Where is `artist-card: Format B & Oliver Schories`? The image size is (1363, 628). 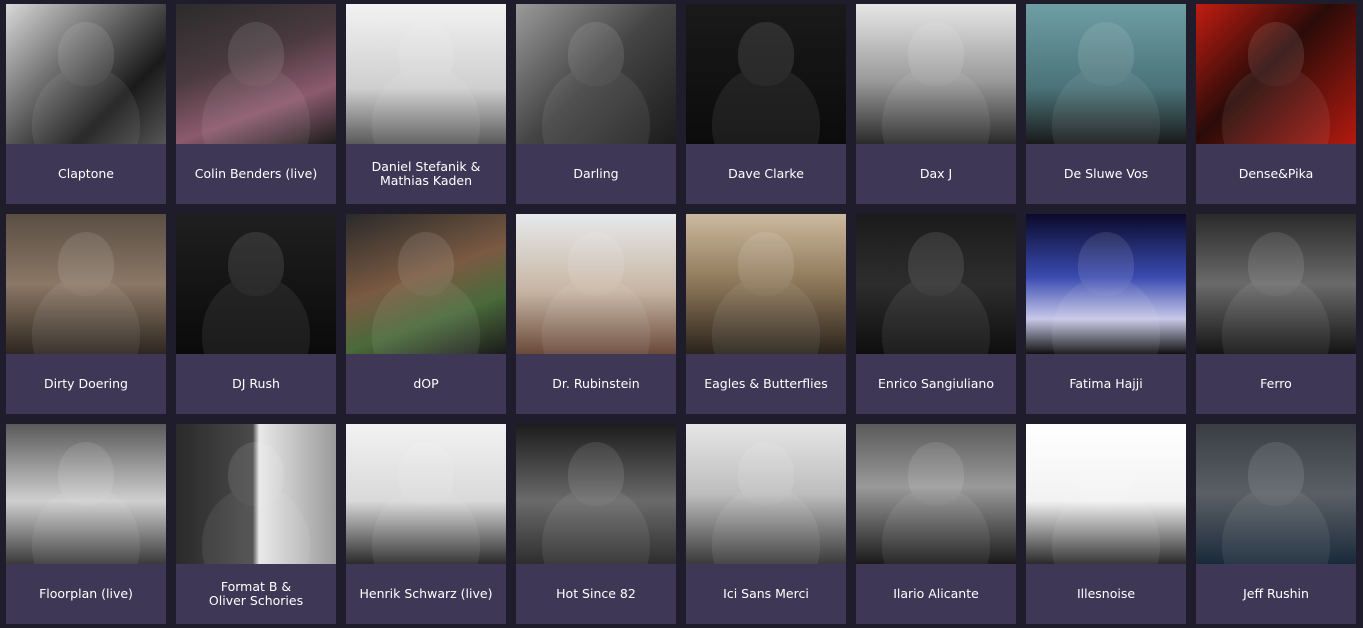 artist-card: Format B & Oliver Schories is located at coordinates (256, 524).